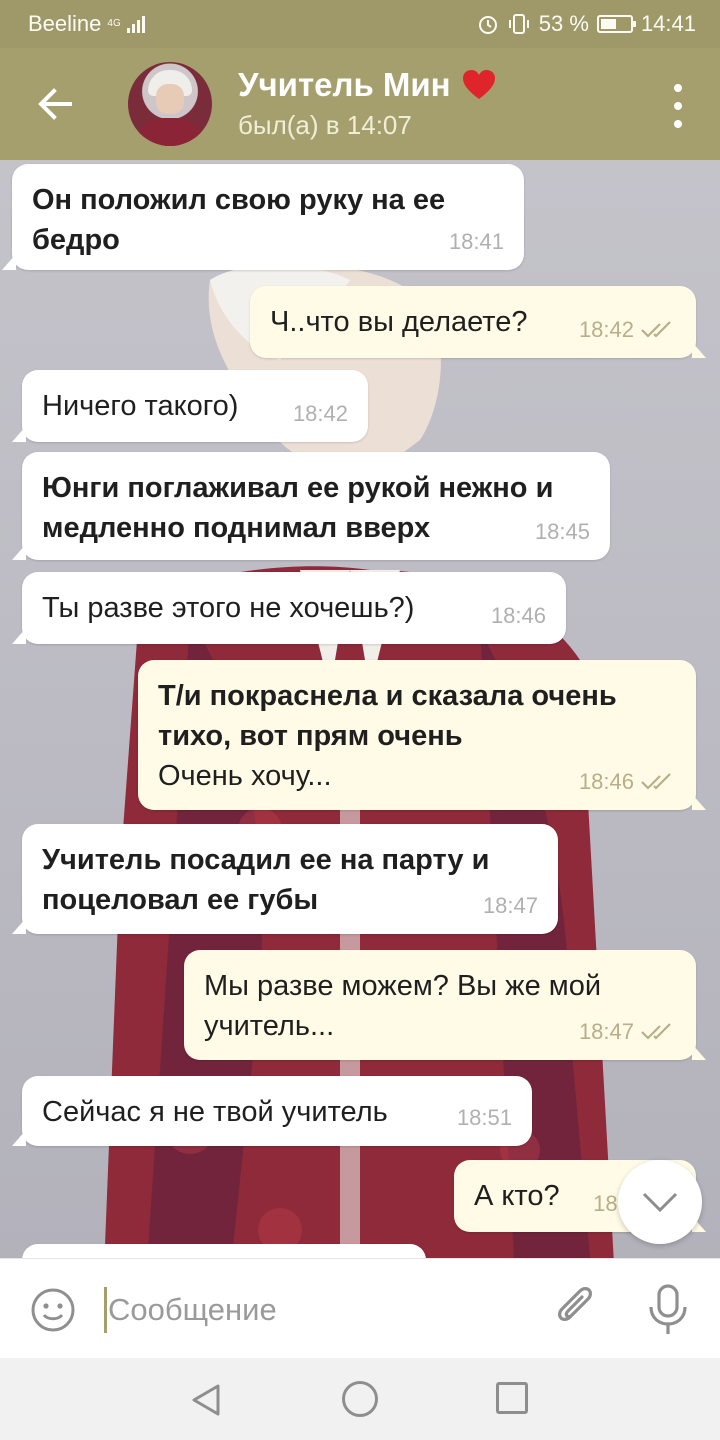 This screenshot has width=720, height=1440. I want to click on chevron-down-icon, so click(660, 1202).